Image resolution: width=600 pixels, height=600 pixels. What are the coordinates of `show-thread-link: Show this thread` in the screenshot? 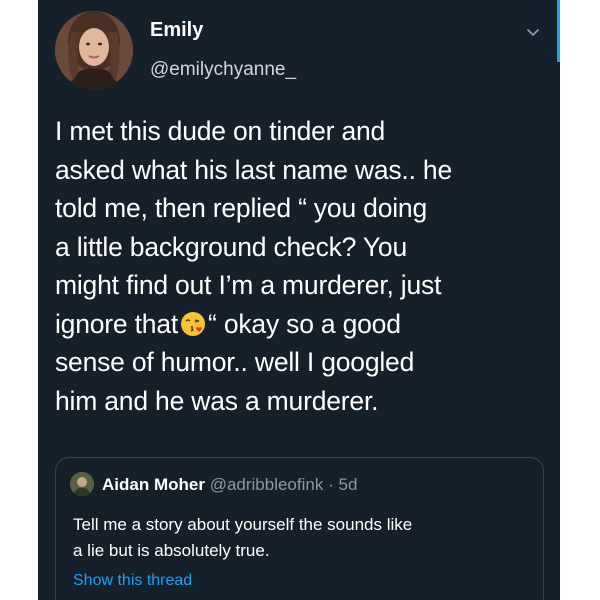 It's located at (132, 581).